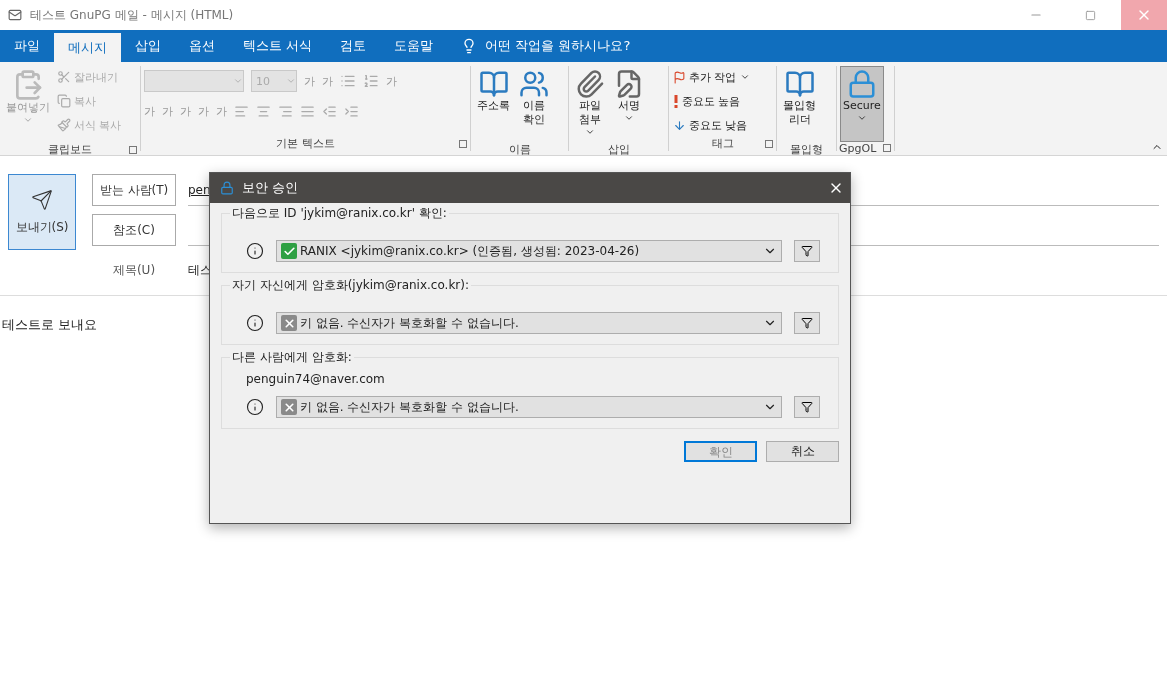 This screenshot has width=1167, height=697. What do you see at coordinates (134, 190) in the screenshot?
I see `to-button: 받는 사람(T)` at bounding box center [134, 190].